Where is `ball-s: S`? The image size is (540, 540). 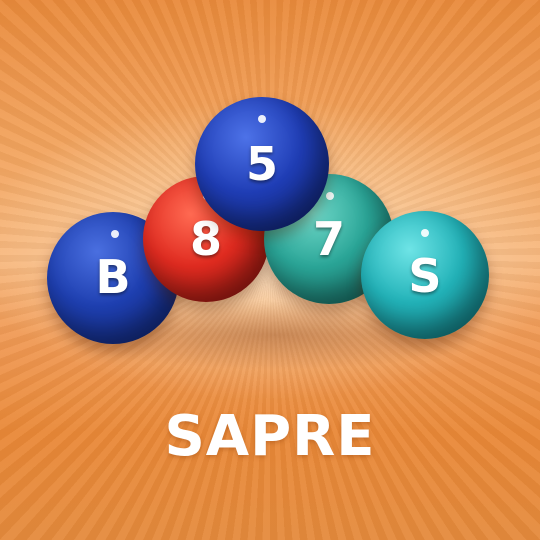 ball-s: S is located at coordinates (425, 275).